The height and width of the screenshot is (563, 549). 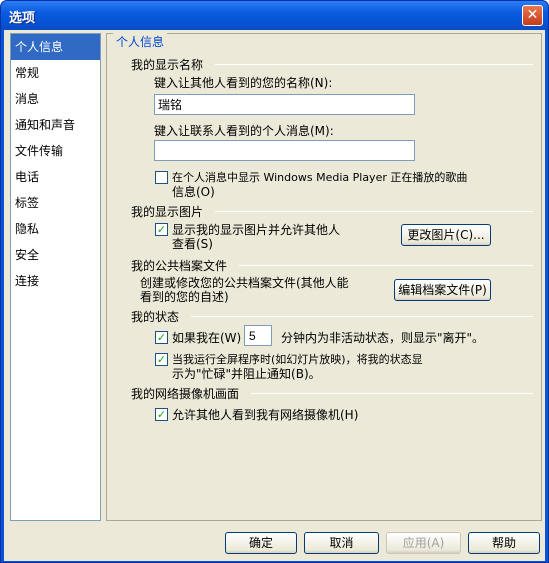 What do you see at coordinates (193, 192) in the screenshot?
I see `show-music-label-2: 信息(O)` at bounding box center [193, 192].